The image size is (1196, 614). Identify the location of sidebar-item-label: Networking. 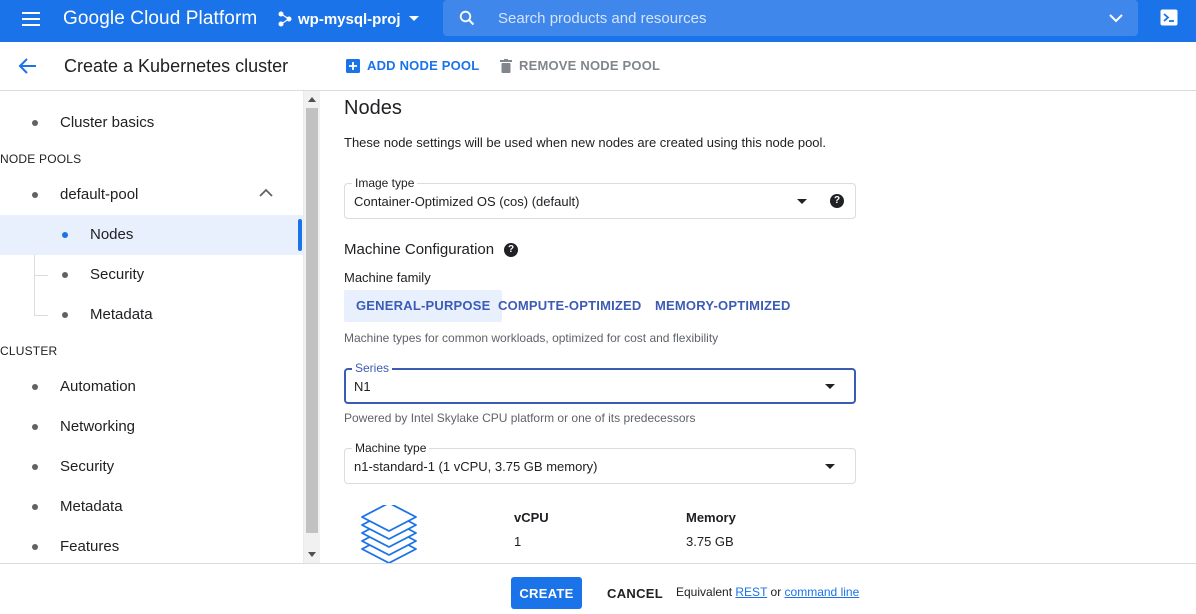
(98, 426).